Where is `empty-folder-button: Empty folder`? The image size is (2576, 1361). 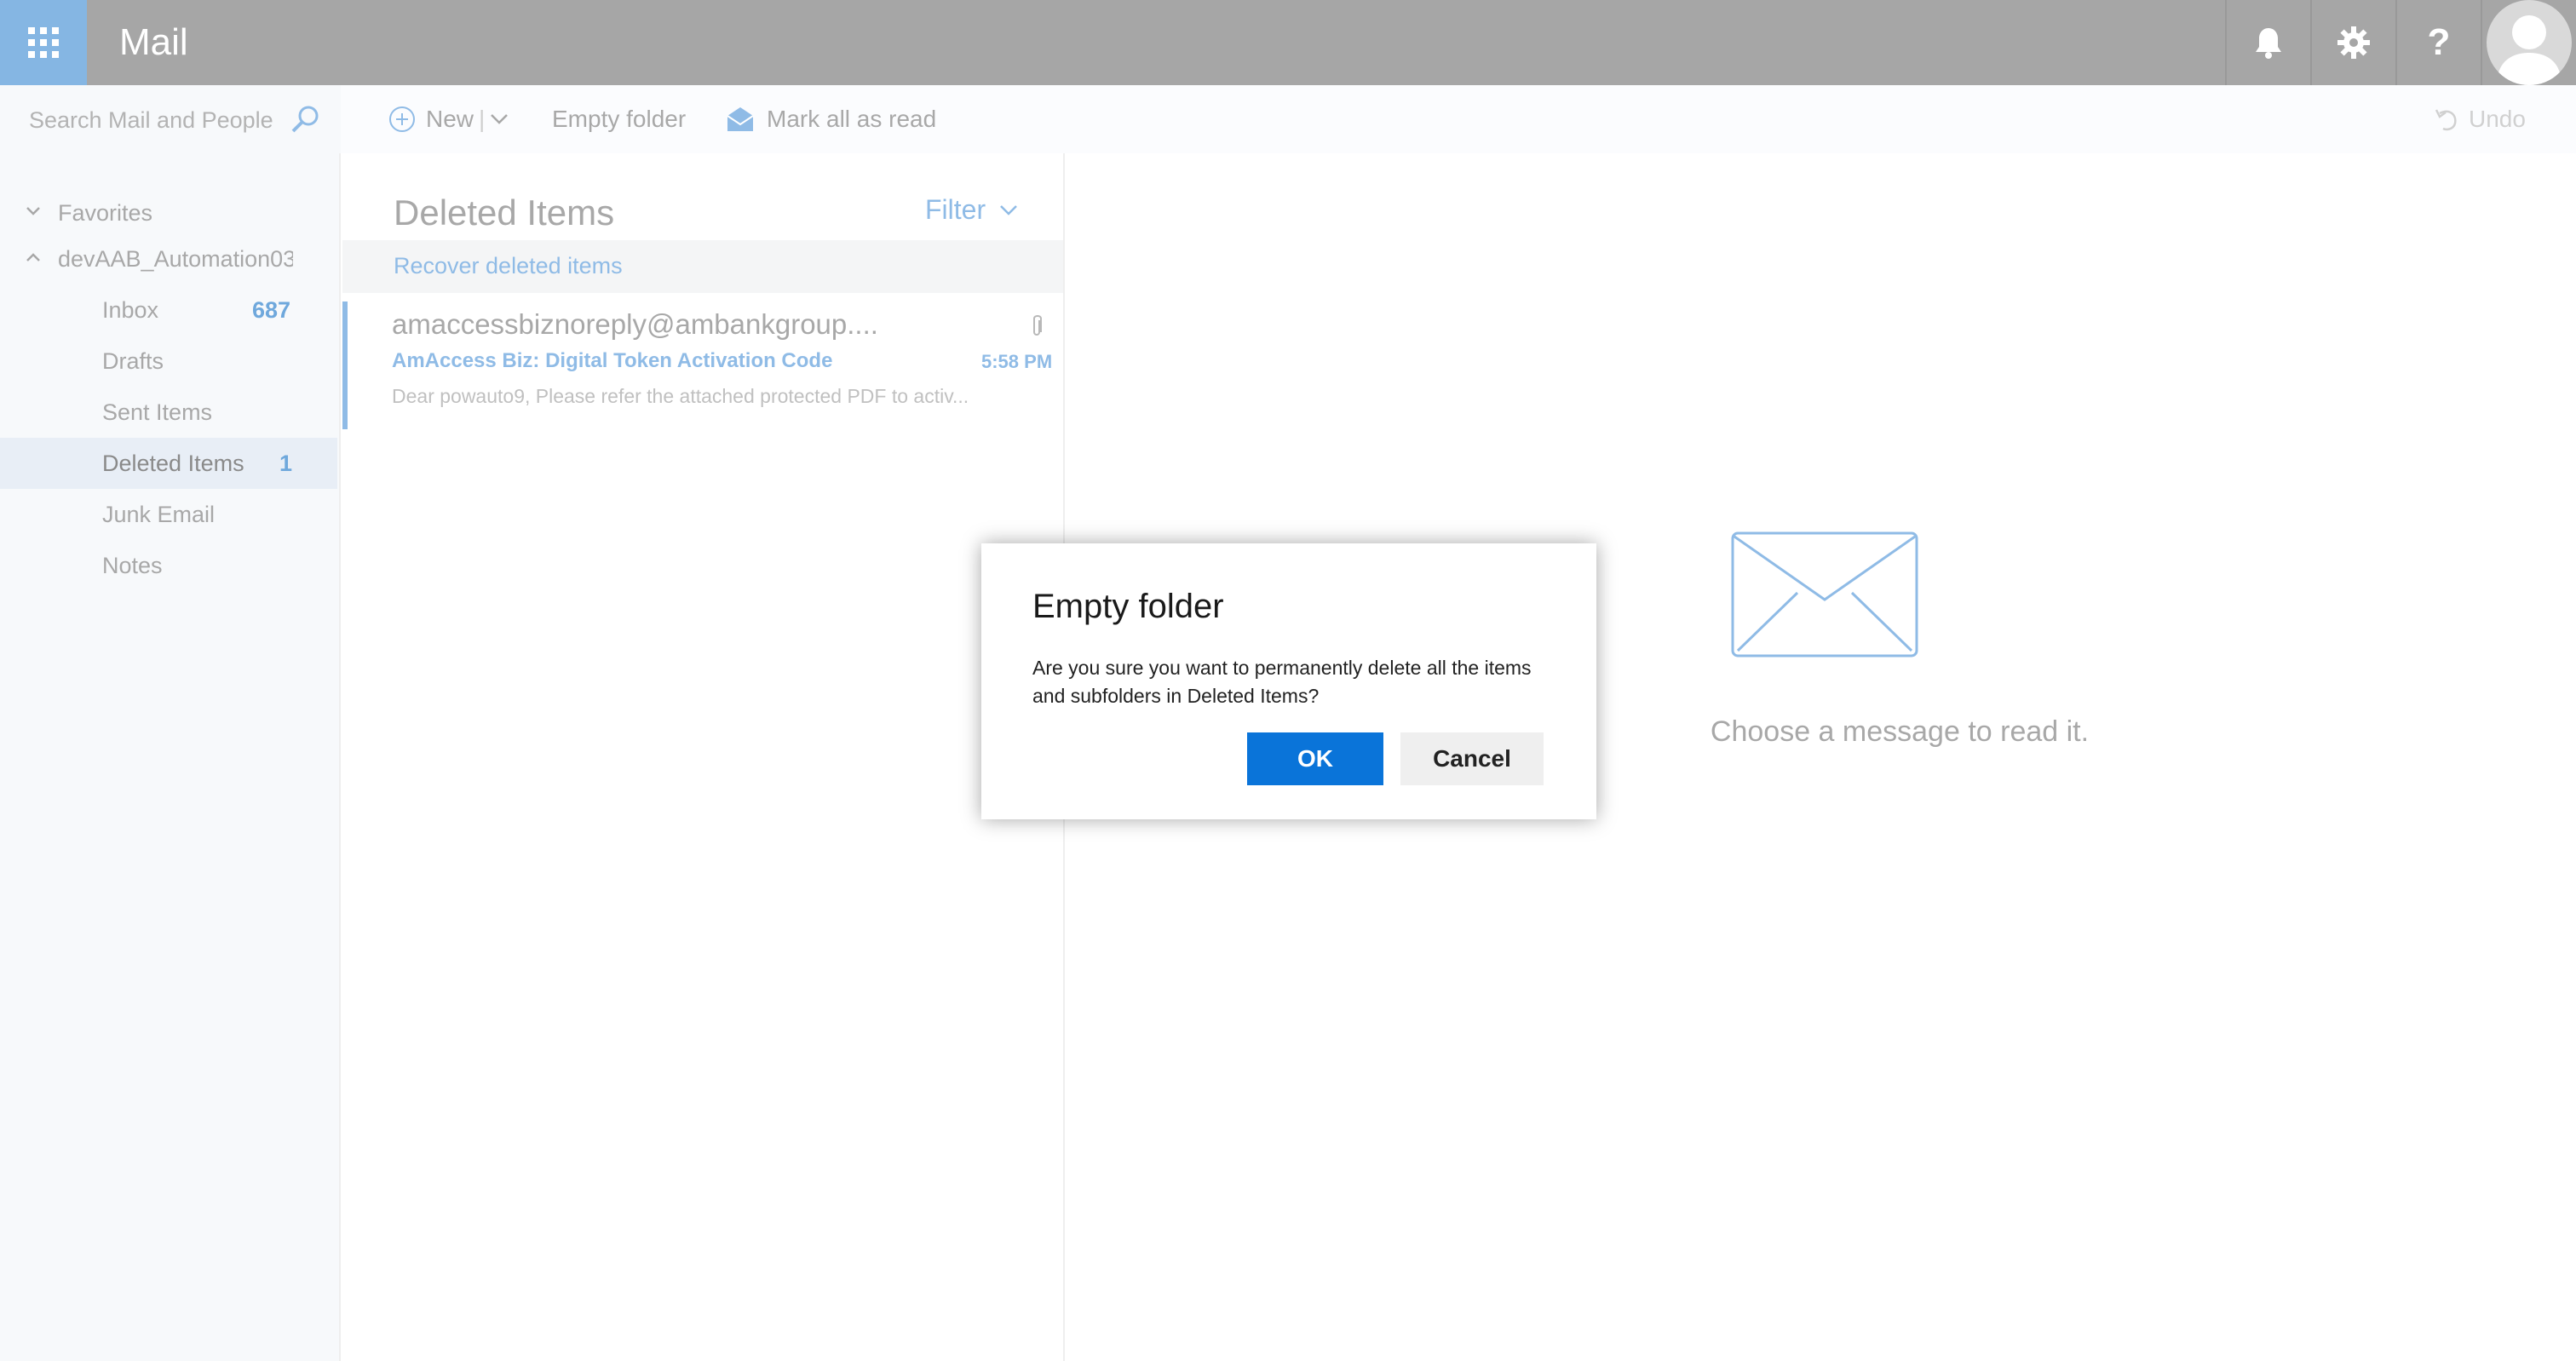
empty-folder-button: Empty folder is located at coordinates (619, 119).